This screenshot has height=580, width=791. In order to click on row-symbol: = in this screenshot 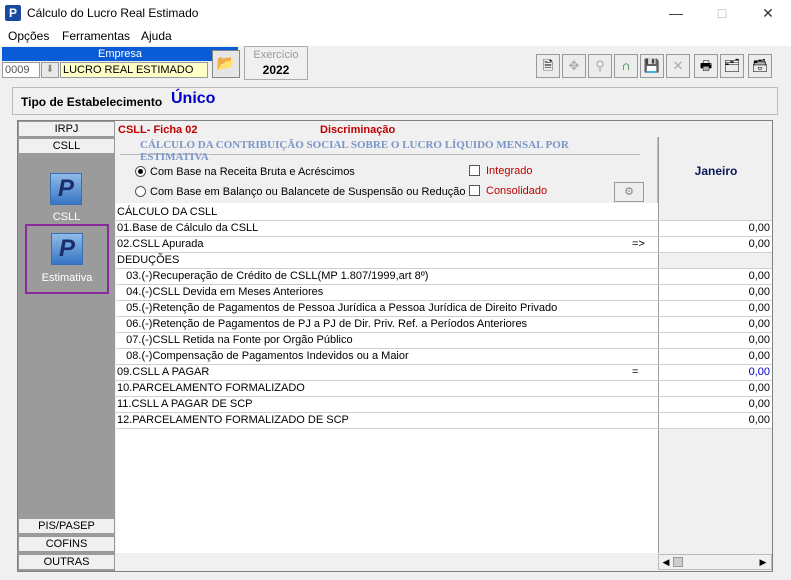, I will do `click(635, 372)`.